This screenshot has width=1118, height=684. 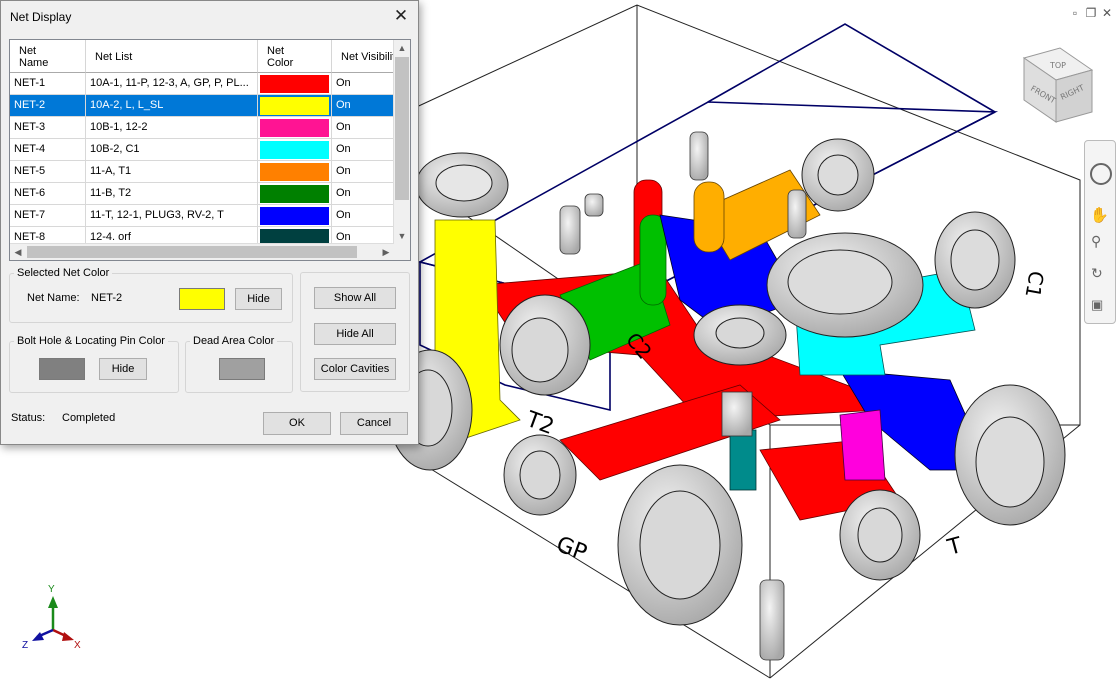 I want to click on triad-y: Y, so click(x=51, y=589).